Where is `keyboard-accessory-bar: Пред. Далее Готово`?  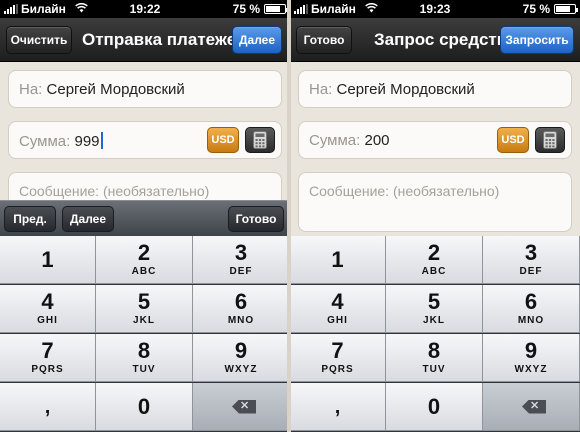
keyboard-accessory-bar: Пред. Далее Готово is located at coordinates (145, 218).